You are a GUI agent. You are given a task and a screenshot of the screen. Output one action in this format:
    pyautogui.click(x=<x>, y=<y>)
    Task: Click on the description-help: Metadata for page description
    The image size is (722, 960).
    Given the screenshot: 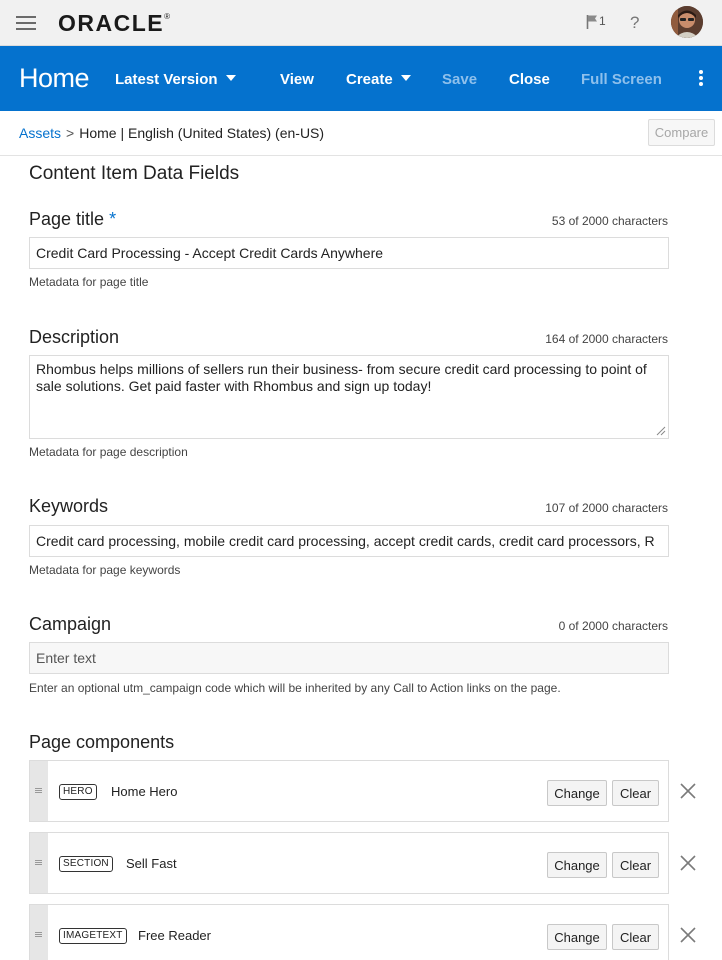 What is the action you would take?
    pyautogui.click(x=108, y=452)
    